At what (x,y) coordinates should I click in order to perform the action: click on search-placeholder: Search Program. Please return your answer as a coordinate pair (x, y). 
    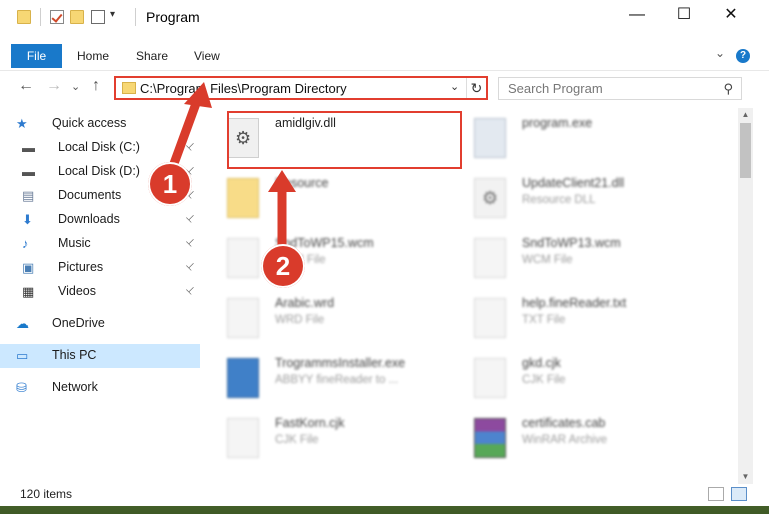
    Looking at the image, I should click on (555, 88).